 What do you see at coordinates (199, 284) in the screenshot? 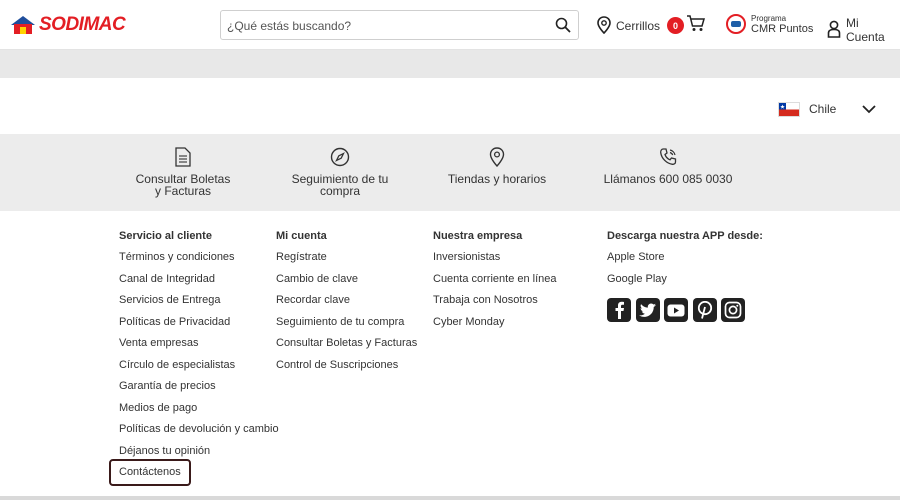
I see `footer-link: Canal de Integridad` at bounding box center [199, 284].